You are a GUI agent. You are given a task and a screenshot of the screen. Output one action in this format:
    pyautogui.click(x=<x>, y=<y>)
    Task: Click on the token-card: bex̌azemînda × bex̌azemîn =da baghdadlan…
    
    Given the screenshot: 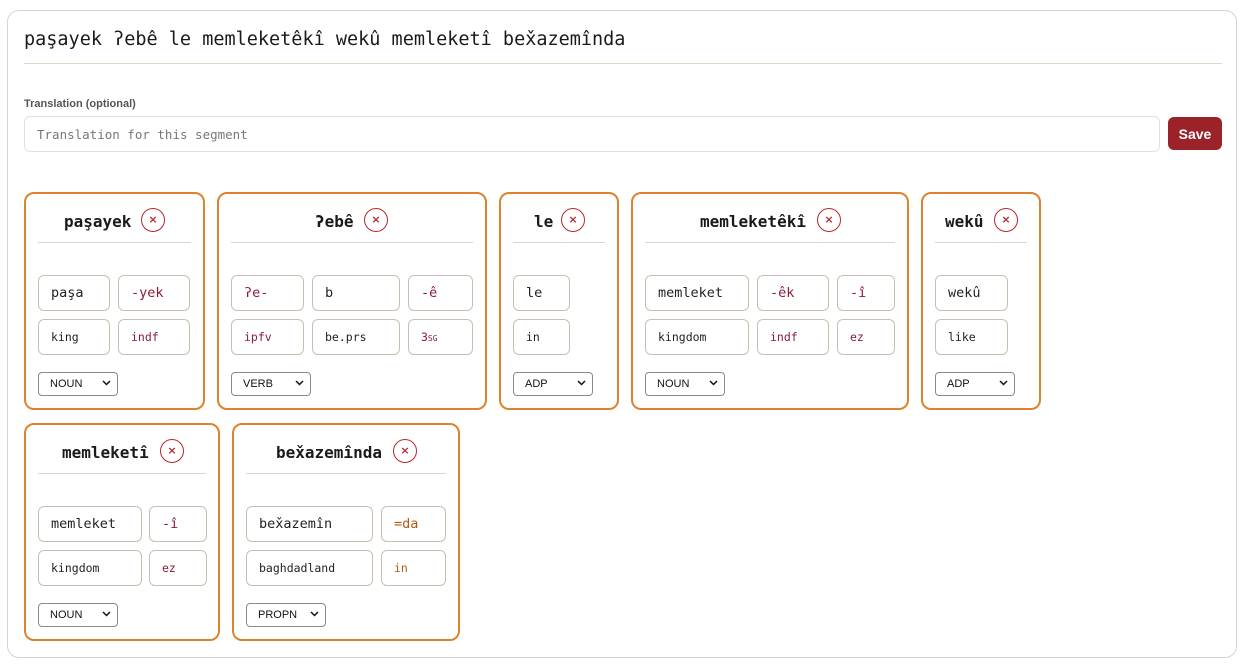 What is the action you would take?
    pyautogui.click(x=346, y=532)
    